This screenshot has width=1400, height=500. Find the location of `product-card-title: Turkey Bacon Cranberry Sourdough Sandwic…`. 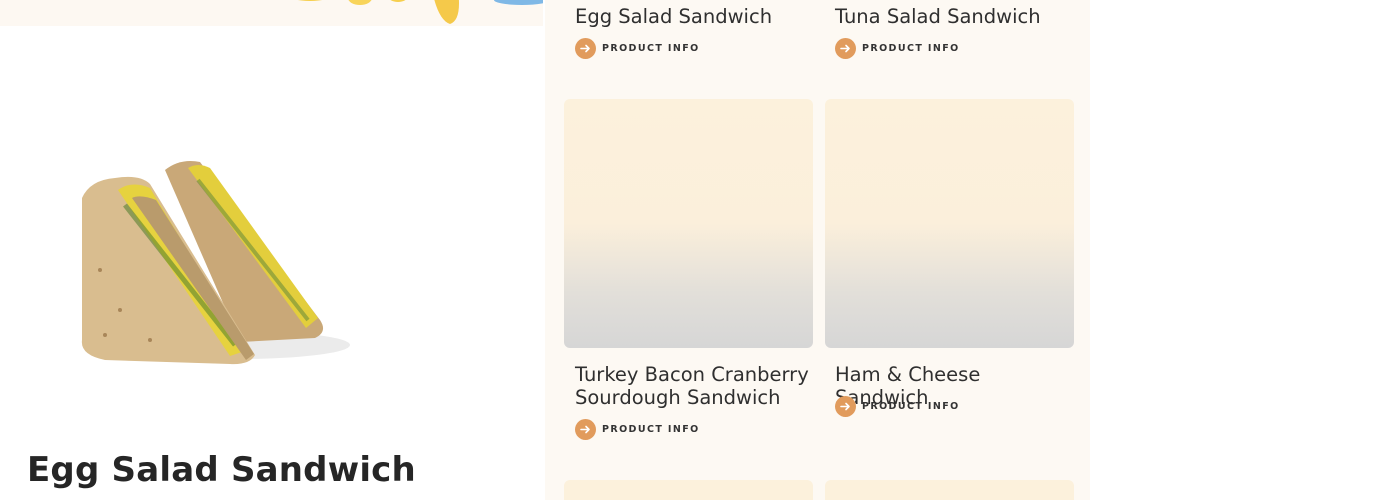

product-card-title: Turkey Bacon Cranberry Sourdough Sandwic… is located at coordinates (695, 386).